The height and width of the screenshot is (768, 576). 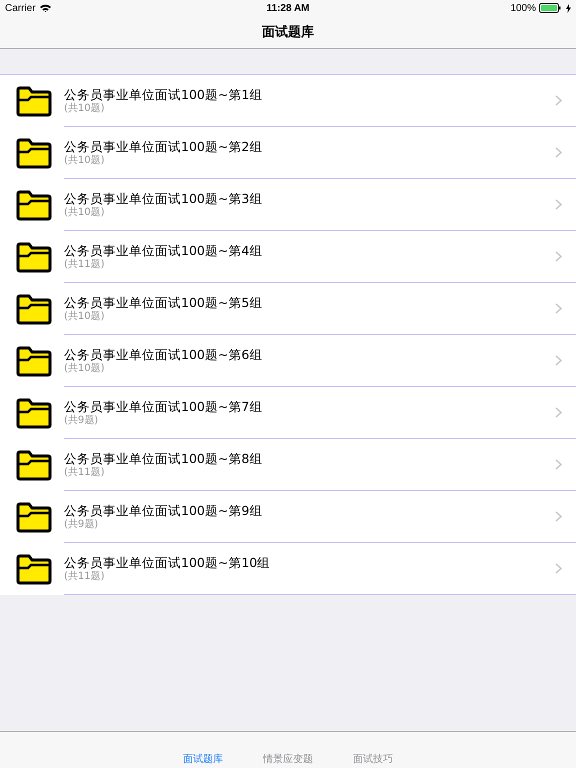 What do you see at coordinates (164, 354) in the screenshot?
I see `row-title: 公务员事业单位面试100题~第6组` at bounding box center [164, 354].